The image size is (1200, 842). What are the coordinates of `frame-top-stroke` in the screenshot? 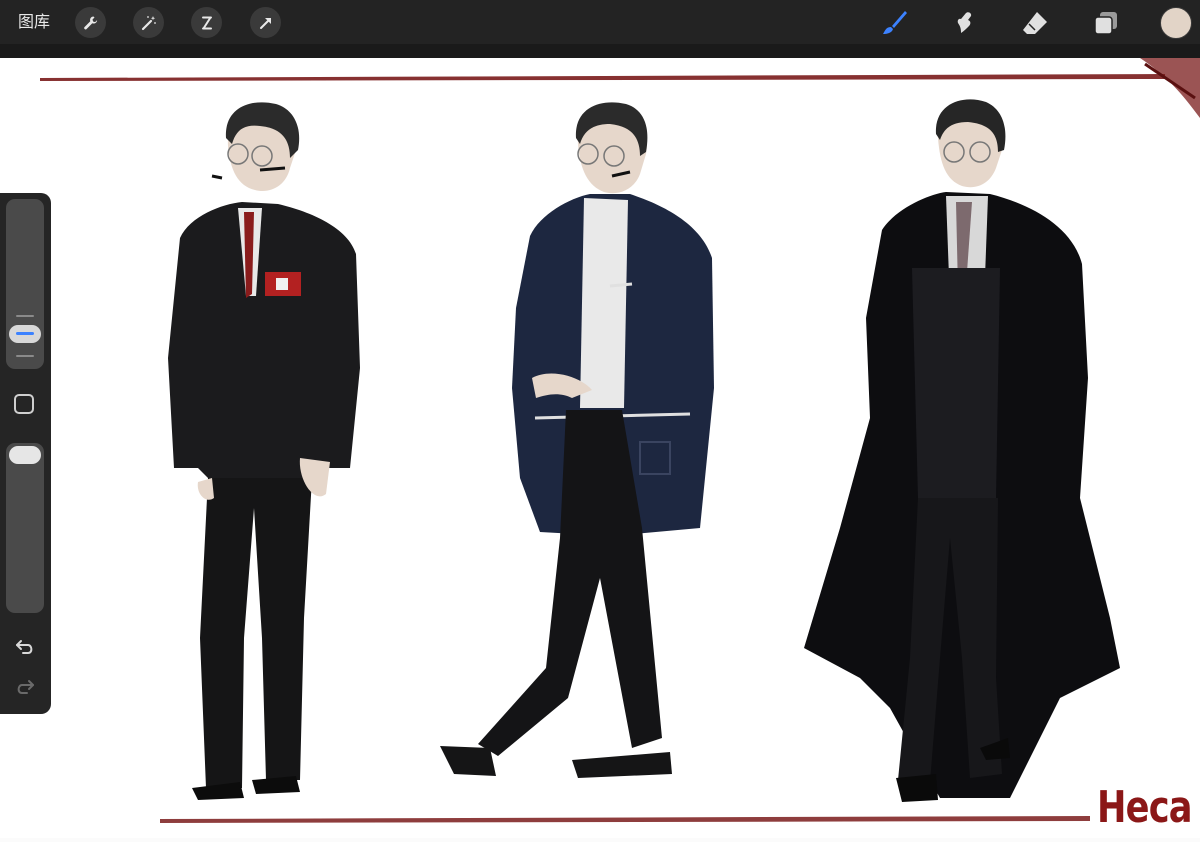 It's located at (602, 77).